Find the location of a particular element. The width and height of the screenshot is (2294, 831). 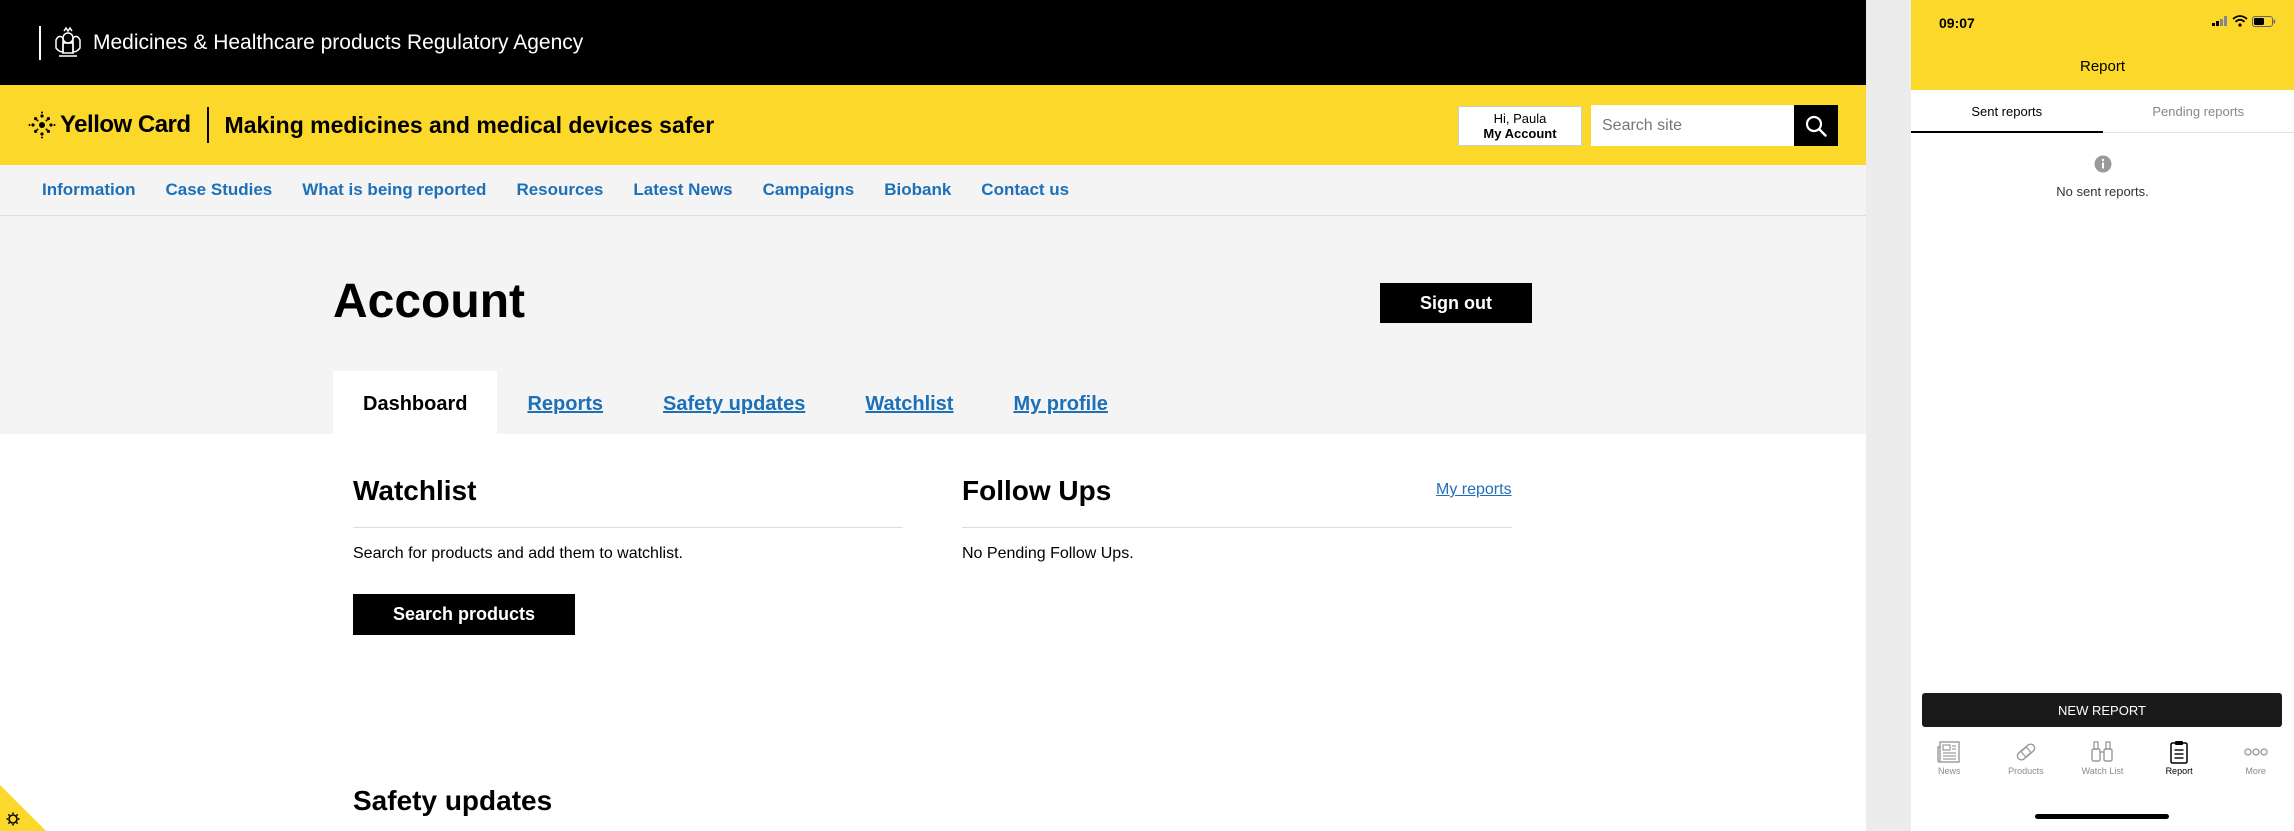

nav-campaigns: Campaigns is located at coordinates (809, 190).